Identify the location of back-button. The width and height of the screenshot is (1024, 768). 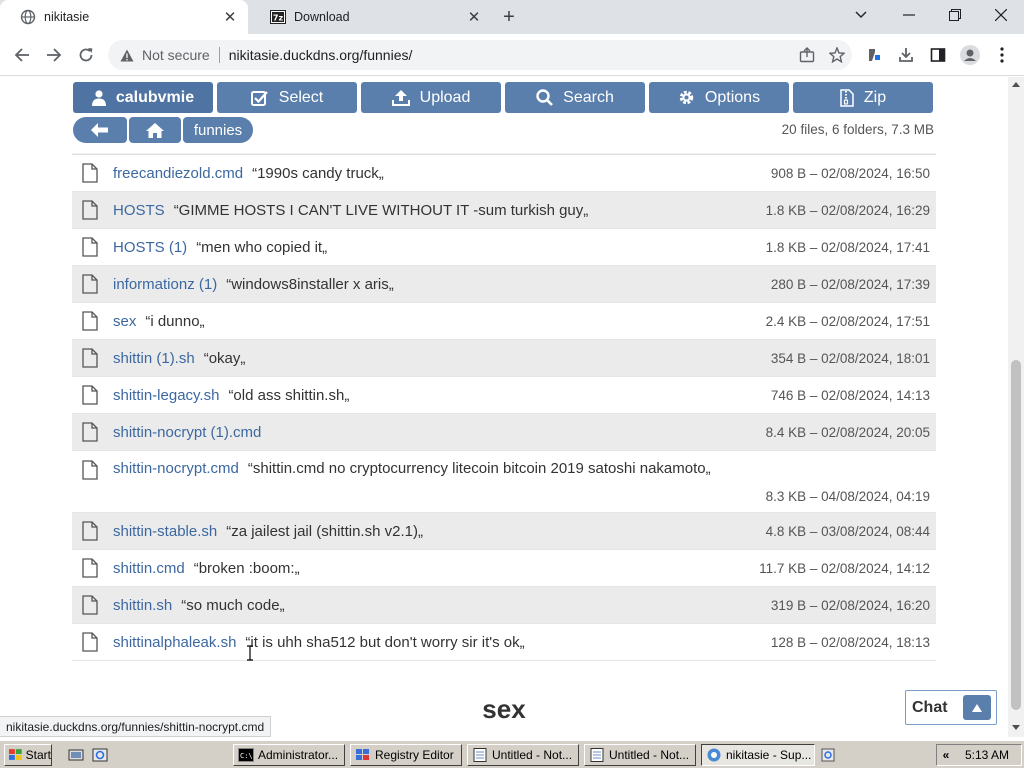
(100, 130).